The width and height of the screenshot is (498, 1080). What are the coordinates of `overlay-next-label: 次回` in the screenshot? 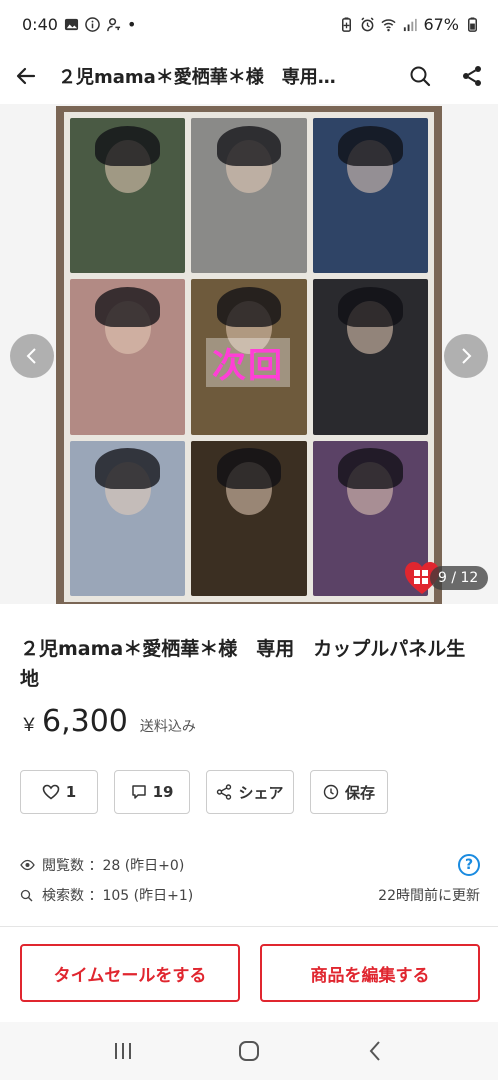 It's located at (248, 362).